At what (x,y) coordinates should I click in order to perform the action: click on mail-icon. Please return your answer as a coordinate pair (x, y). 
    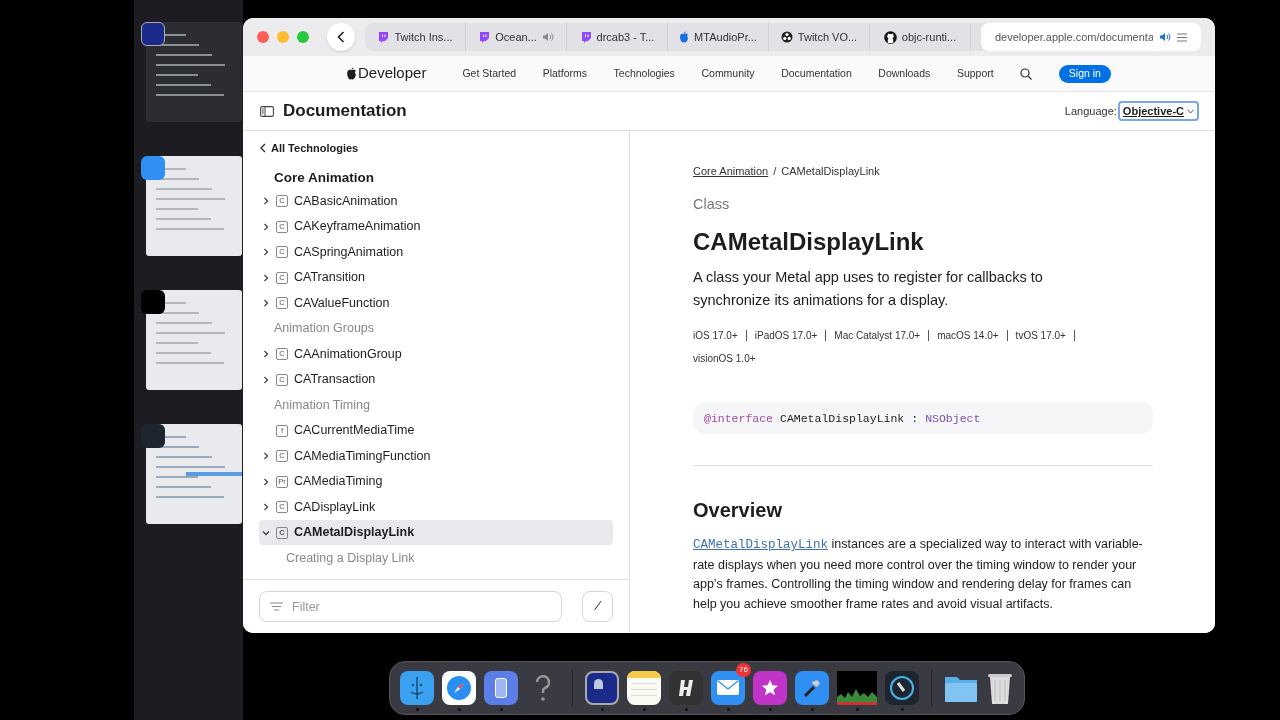
    Looking at the image, I should click on (728, 687).